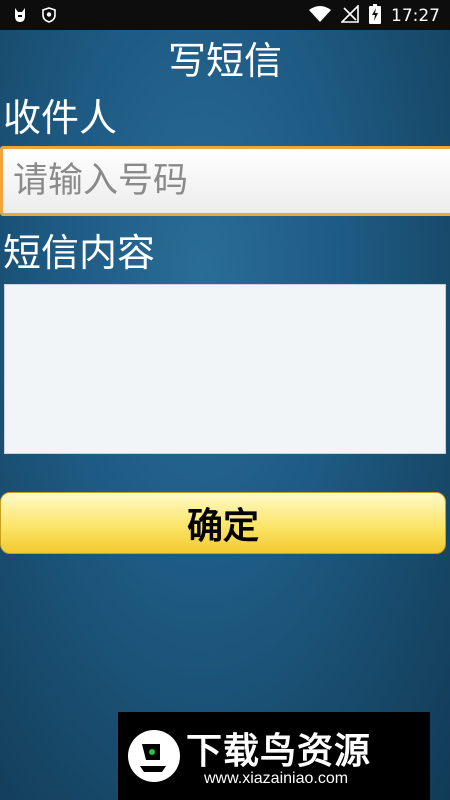  What do you see at coordinates (225, 181) in the screenshot?
I see `recipient-input` at bounding box center [225, 181].